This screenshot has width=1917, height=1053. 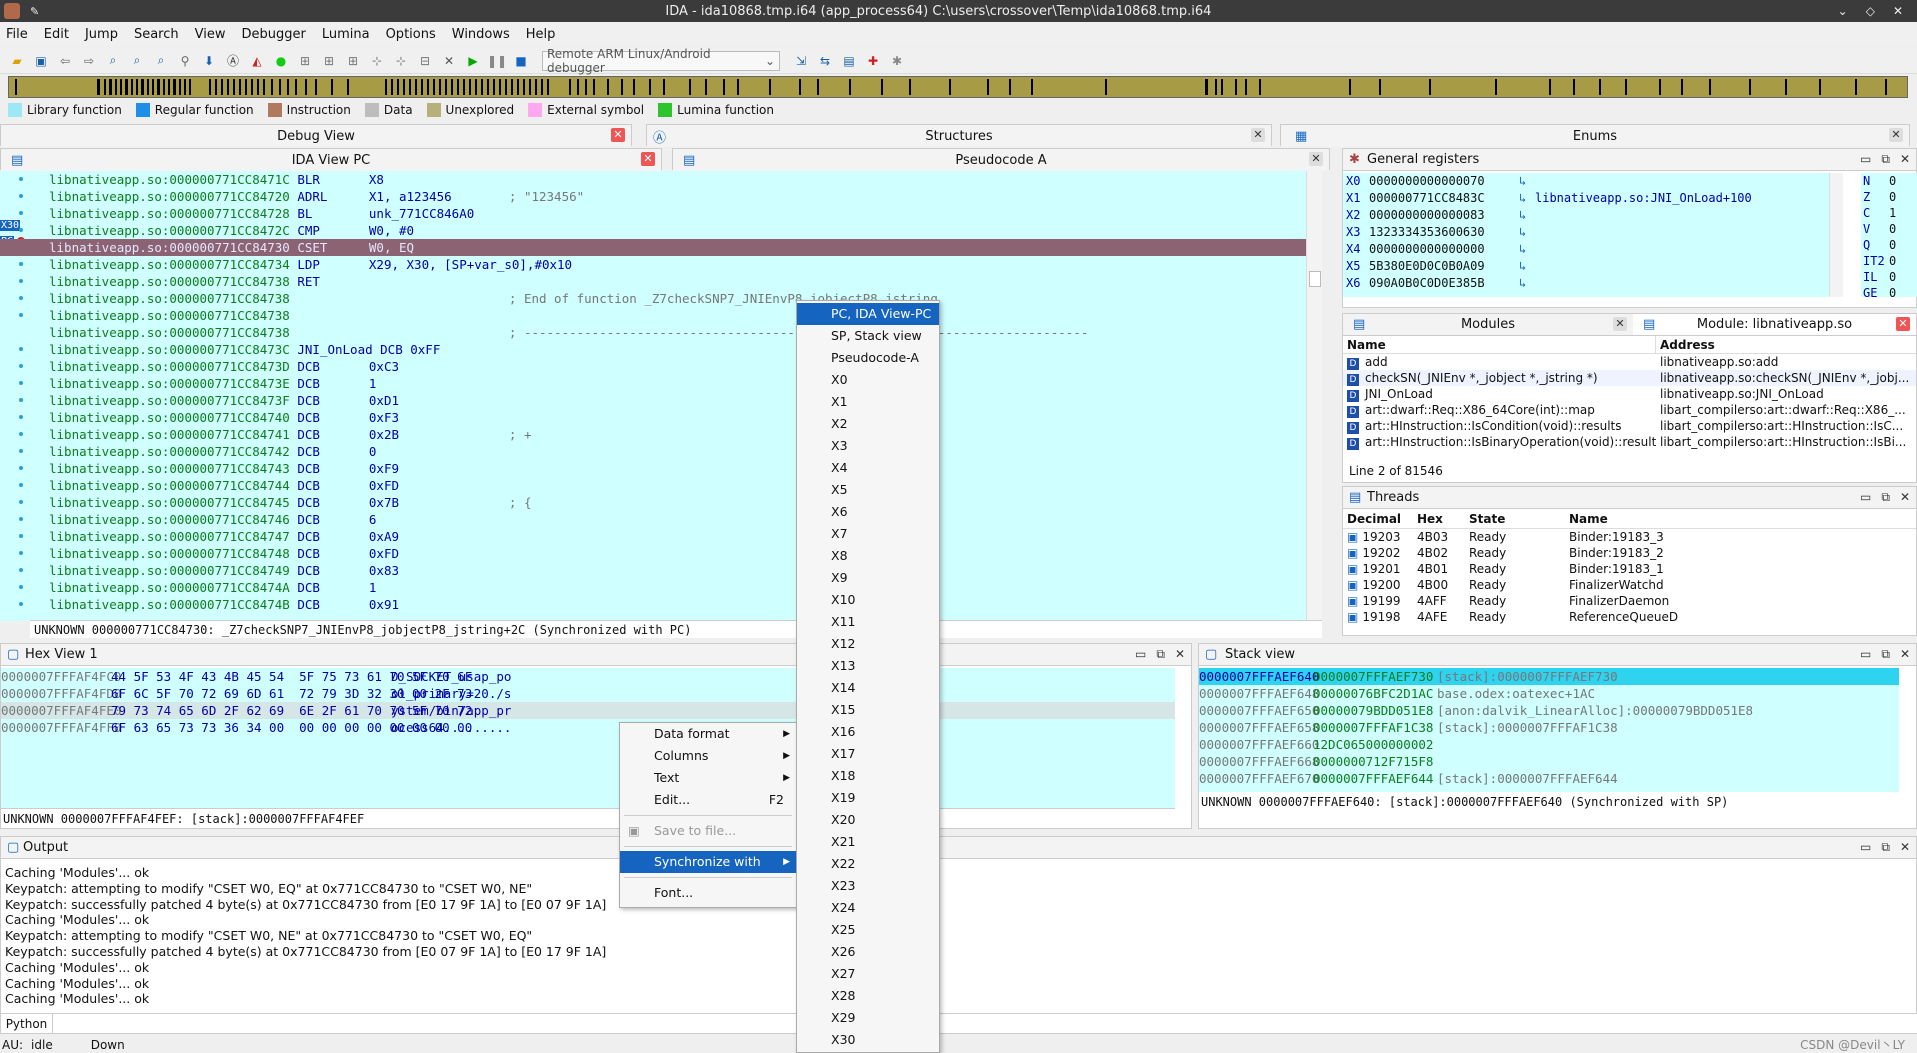 I want to click on close-ida-view-icon: ✕, so click(x=648, y=159).